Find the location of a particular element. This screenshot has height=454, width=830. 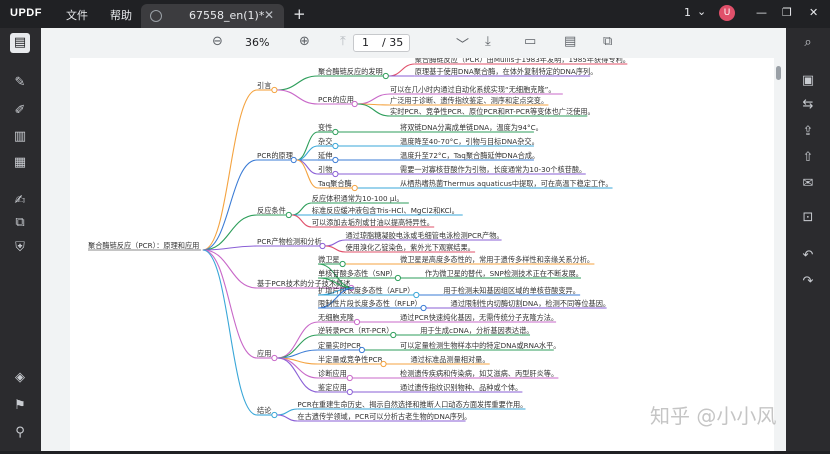

view-toolbar: ⊖ 36% ⊕ ⤒ ︿ ﹀ ⤓ ▭ ▤ ⧉ is located at coordinates (413, 43).